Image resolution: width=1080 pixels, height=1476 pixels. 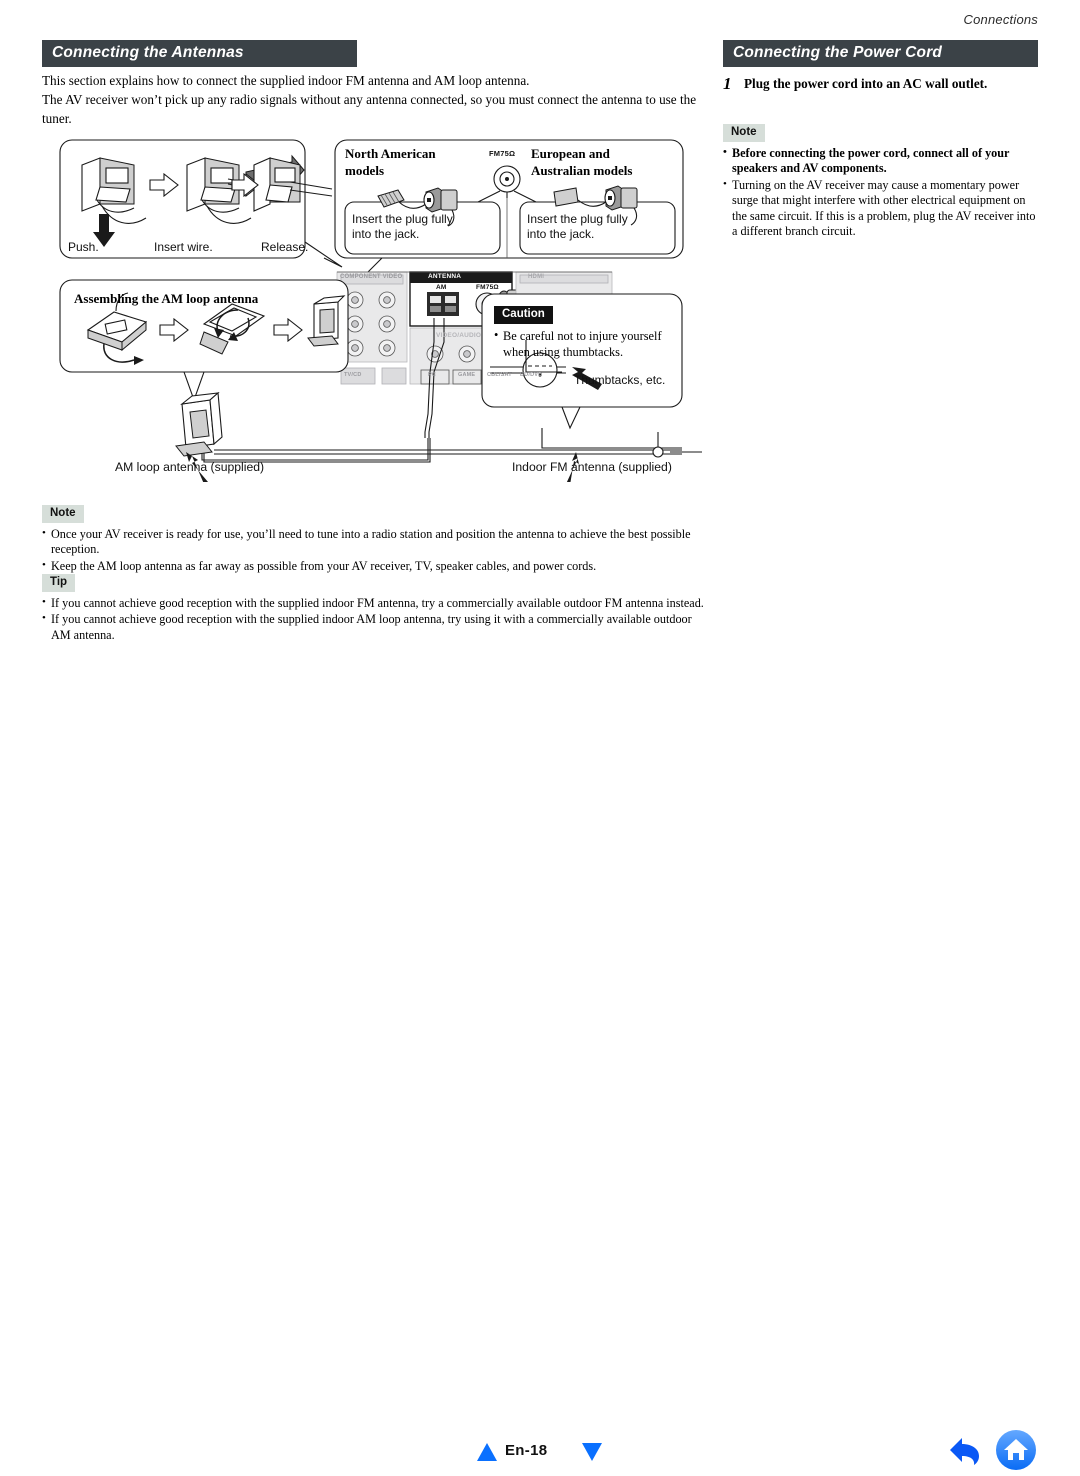 What do you see at coordinates (581, 162) in the screenshot?
I see `european-models-title: European and Australian models` at bounding box center [581, 162].